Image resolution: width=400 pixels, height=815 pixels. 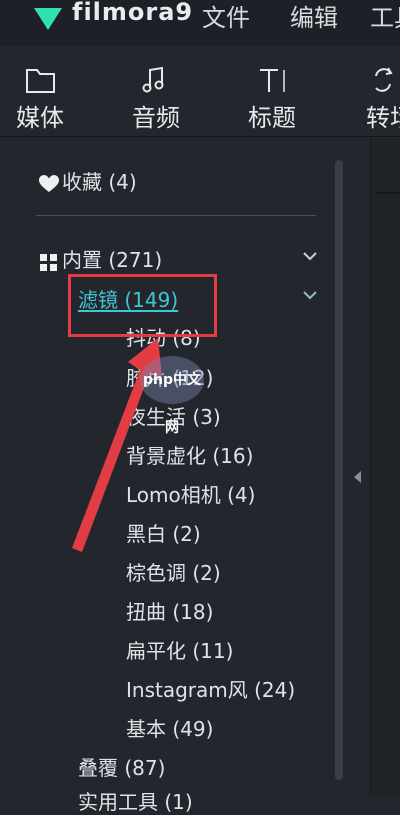 What do you see at coordinates (40, 81) in the screenshot?
I see `folder-icon` at bounding box center [40, 81].